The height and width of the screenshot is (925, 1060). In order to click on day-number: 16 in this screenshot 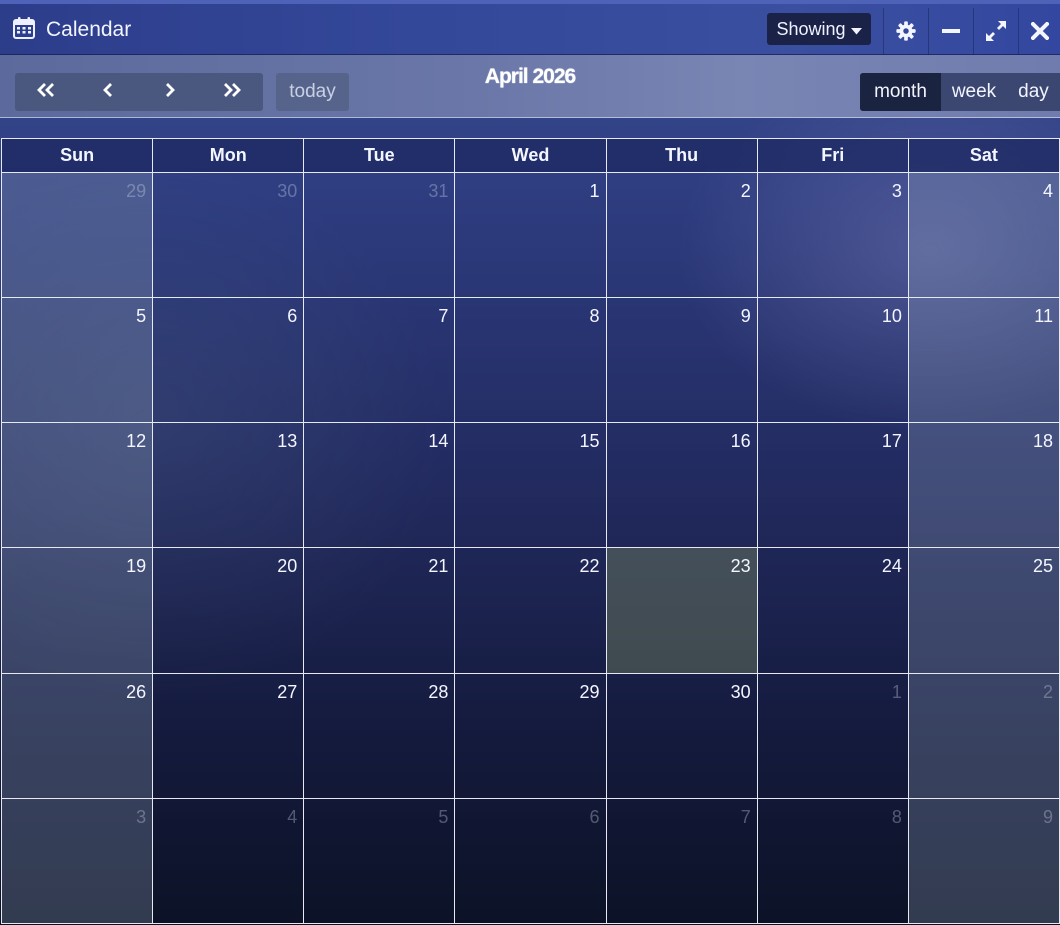, I will do `click(741, 441)`.